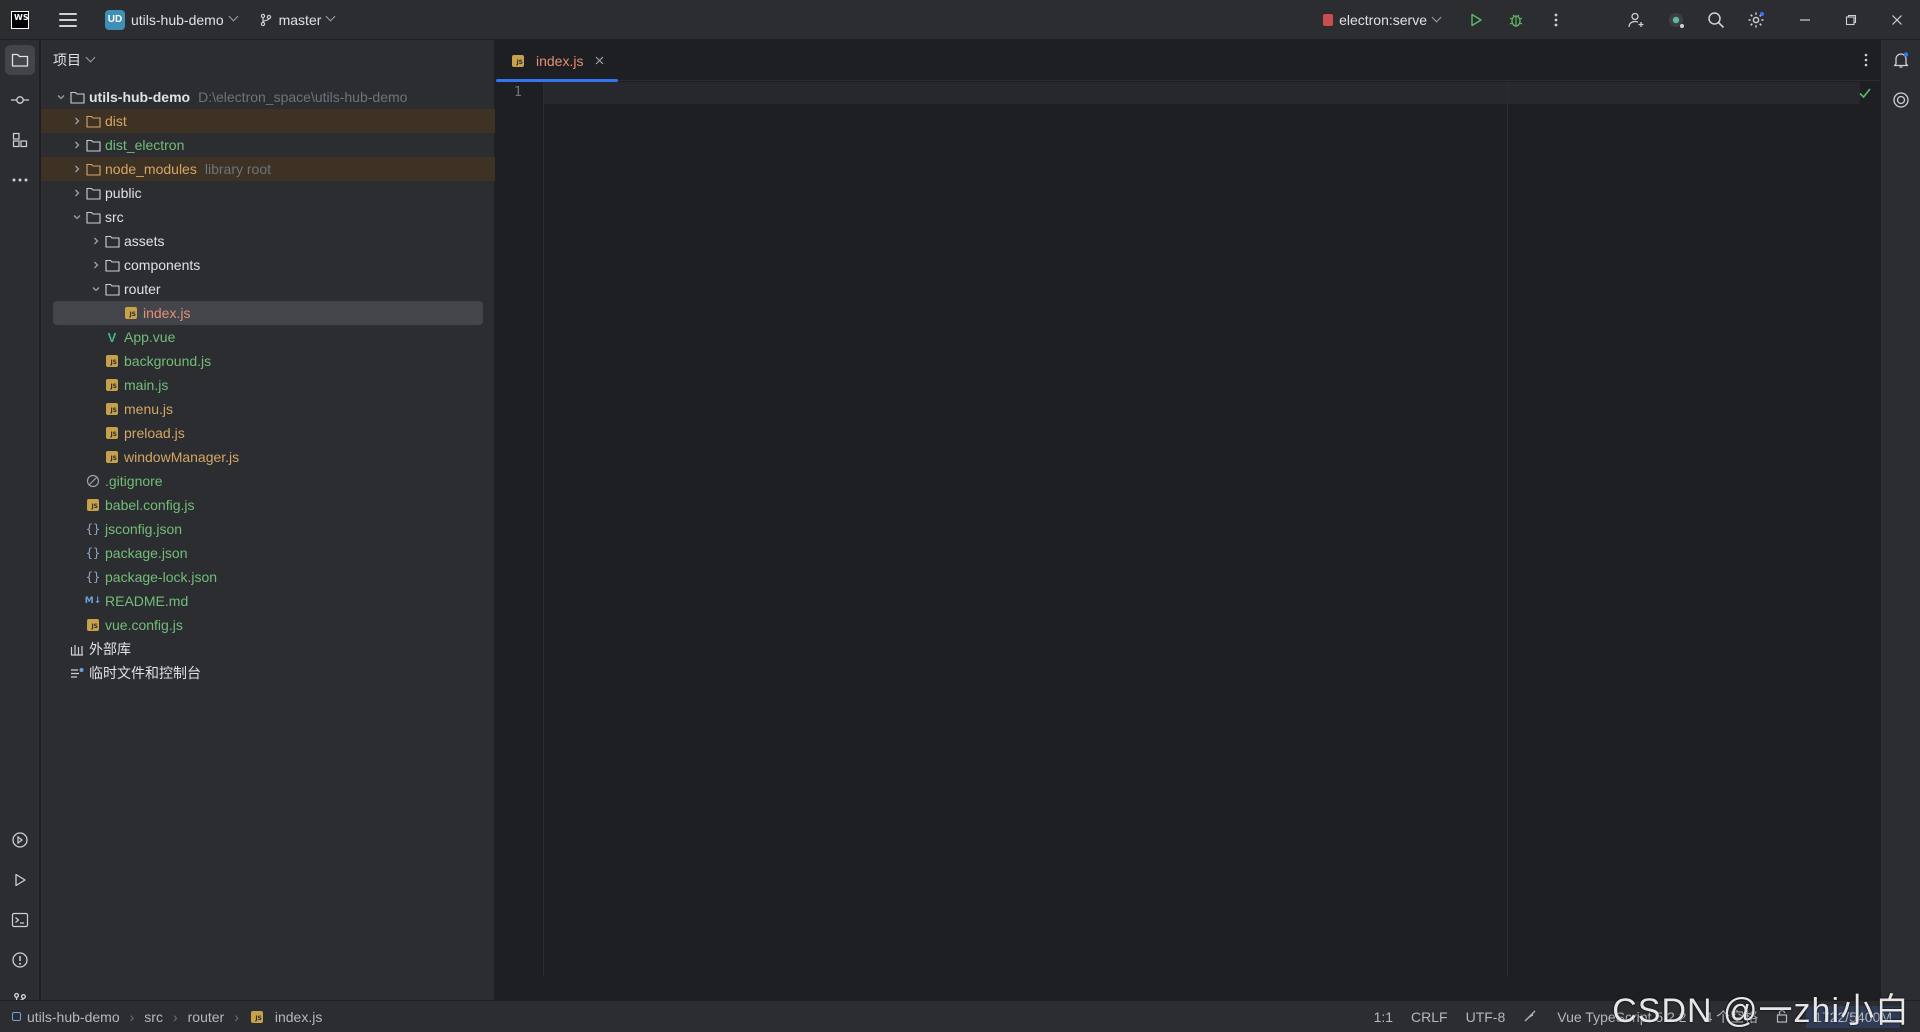  I want to click on ai-chat-button, so click(1900, 100).